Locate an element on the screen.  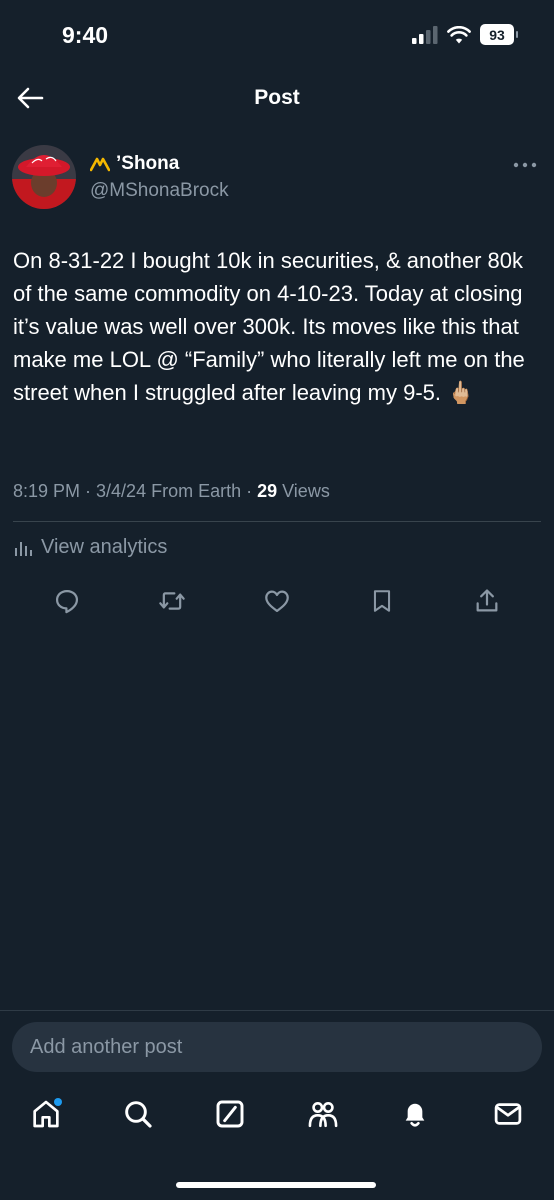
repost-icon is located at coordinates (172, 601).